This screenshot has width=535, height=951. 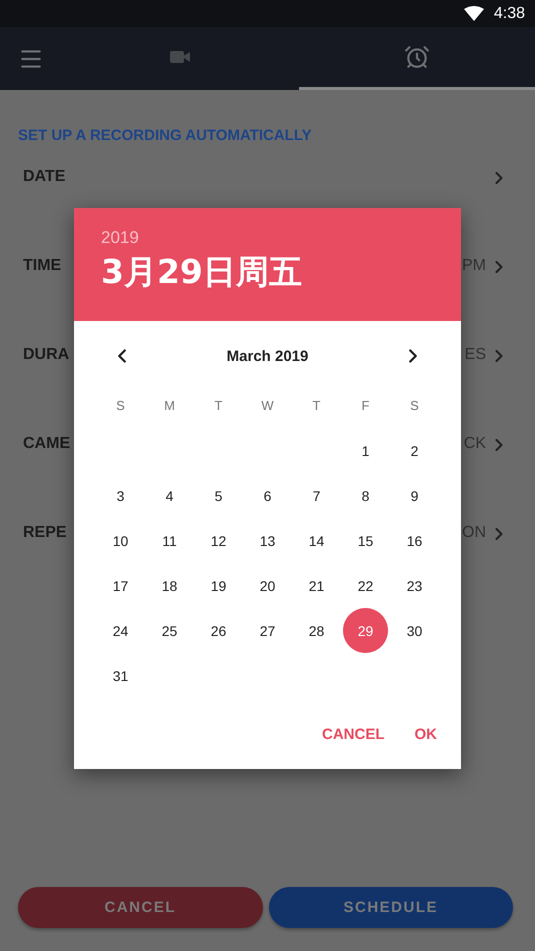 I want to click on row-label: DURA, so click(x=46, y=355).